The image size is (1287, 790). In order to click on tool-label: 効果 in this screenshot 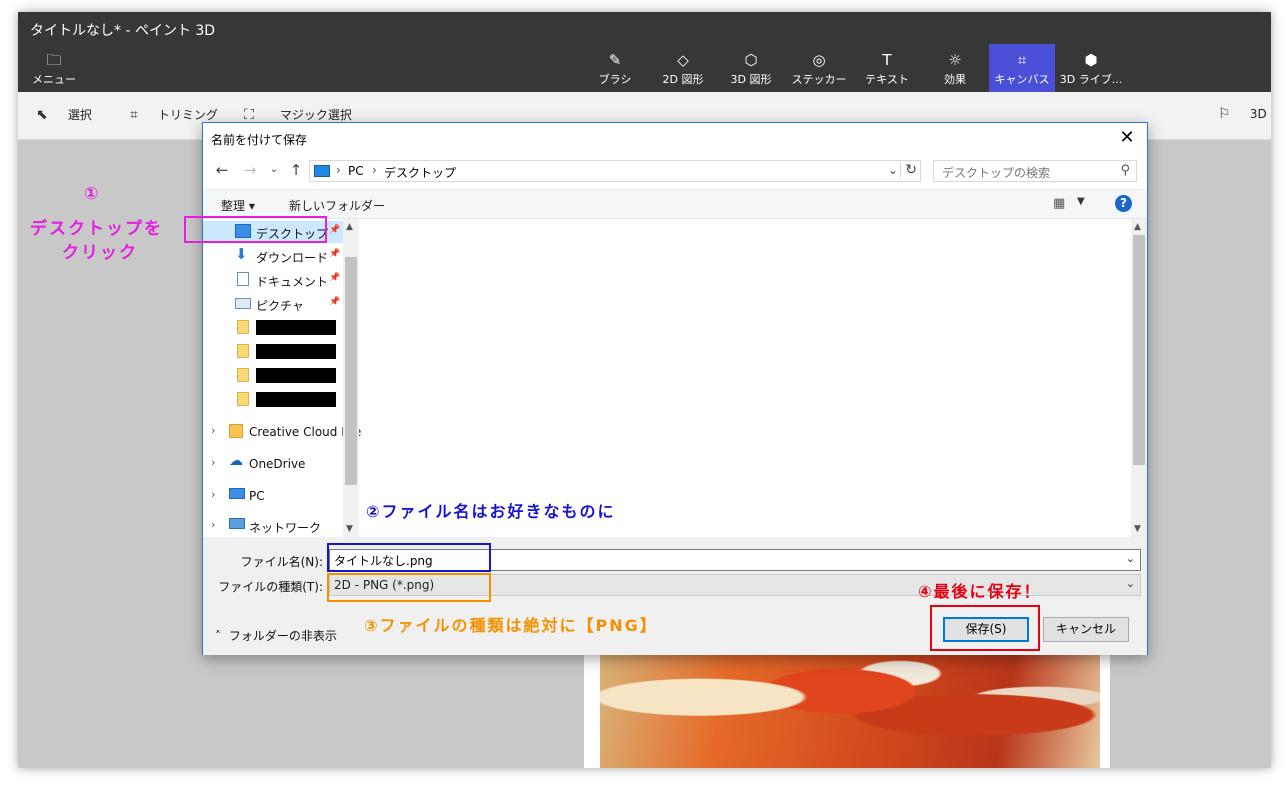, I will do `click(955, 79)`.